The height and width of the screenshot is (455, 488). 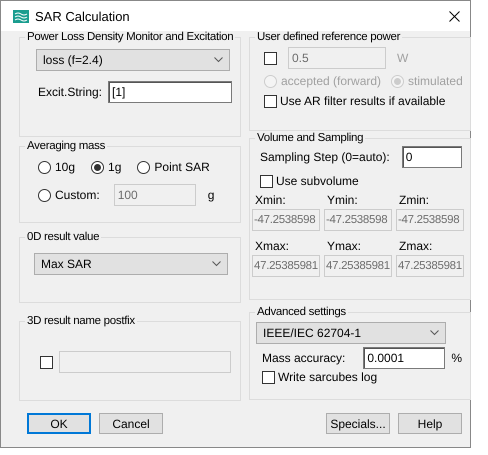 What do you see at coordinates (81, 321) in the screenshot?
I see `group-title: 3D result name postfix` at bounding box center [81, 321].